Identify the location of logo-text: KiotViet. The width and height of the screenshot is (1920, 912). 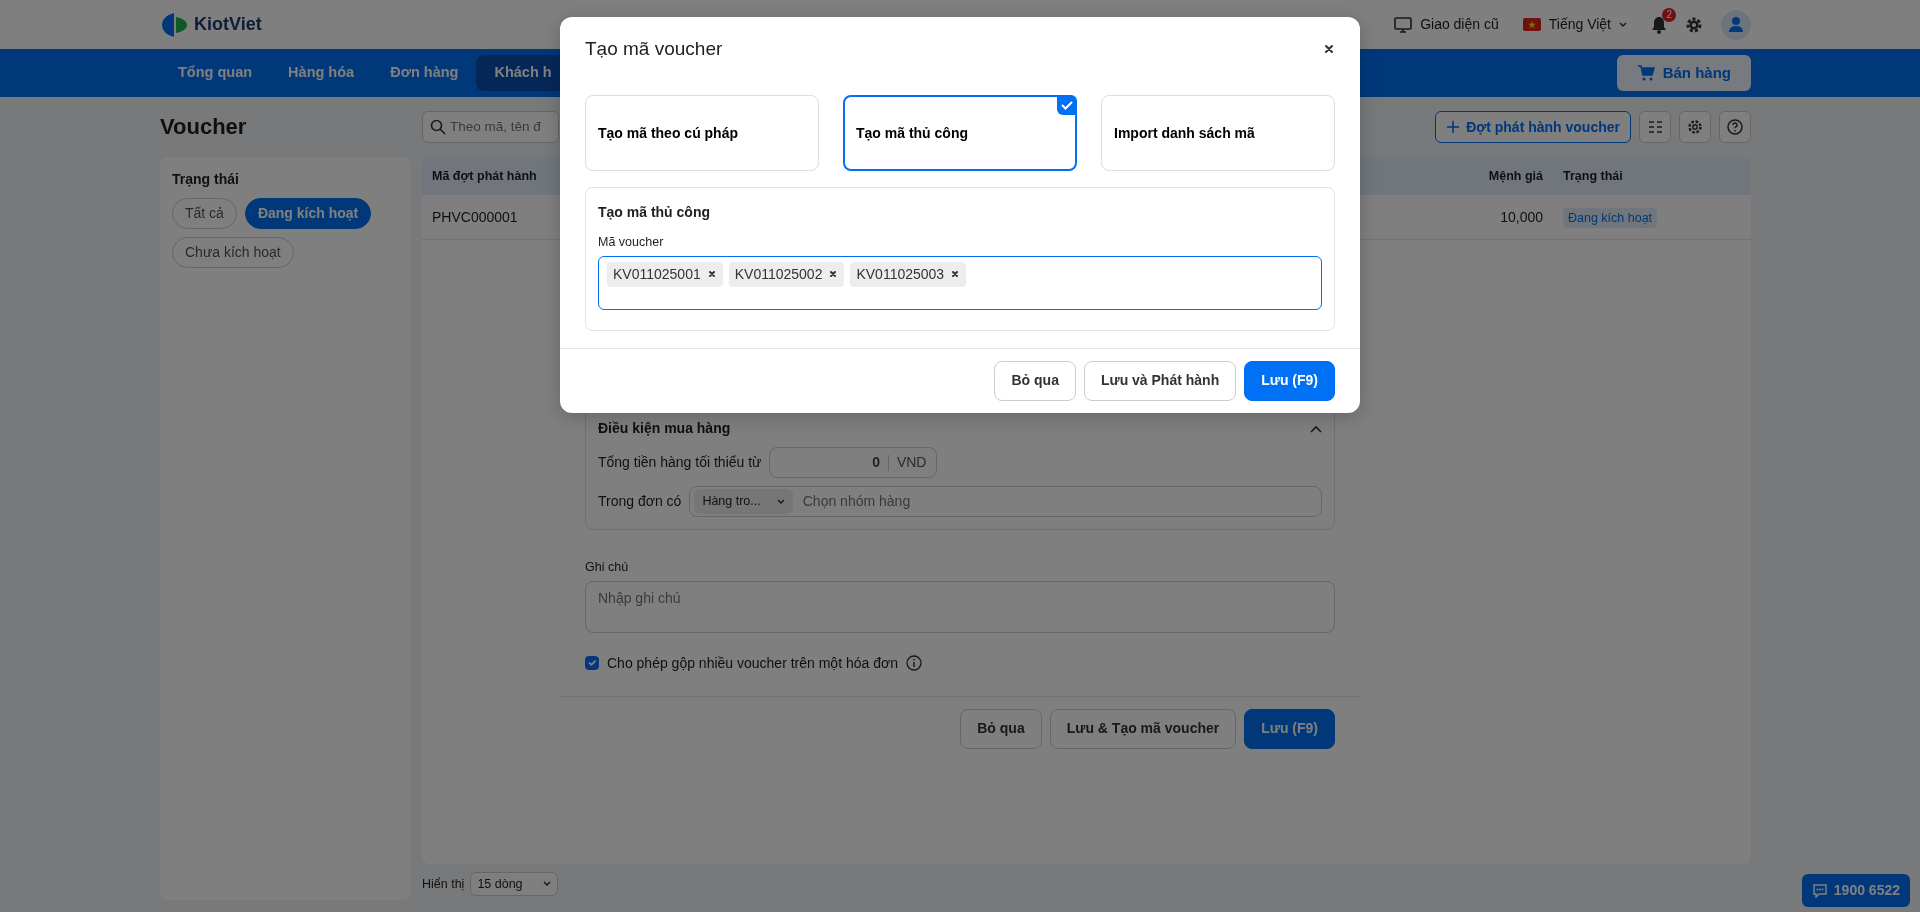
(228, 24).